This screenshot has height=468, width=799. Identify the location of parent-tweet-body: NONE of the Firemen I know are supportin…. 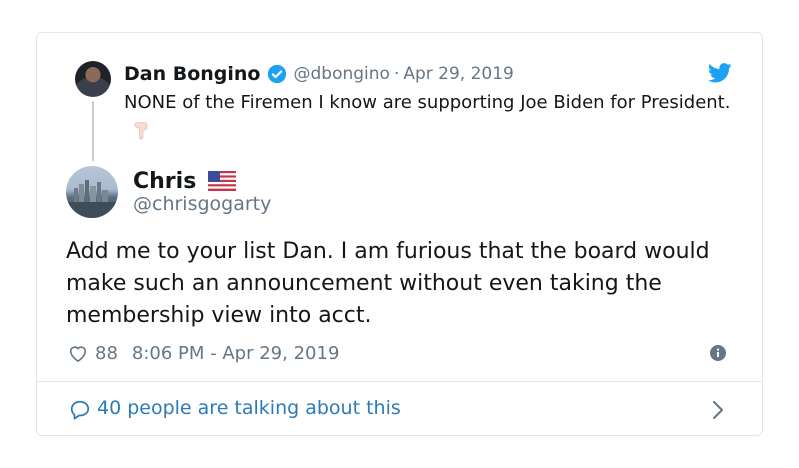
(427, 102).